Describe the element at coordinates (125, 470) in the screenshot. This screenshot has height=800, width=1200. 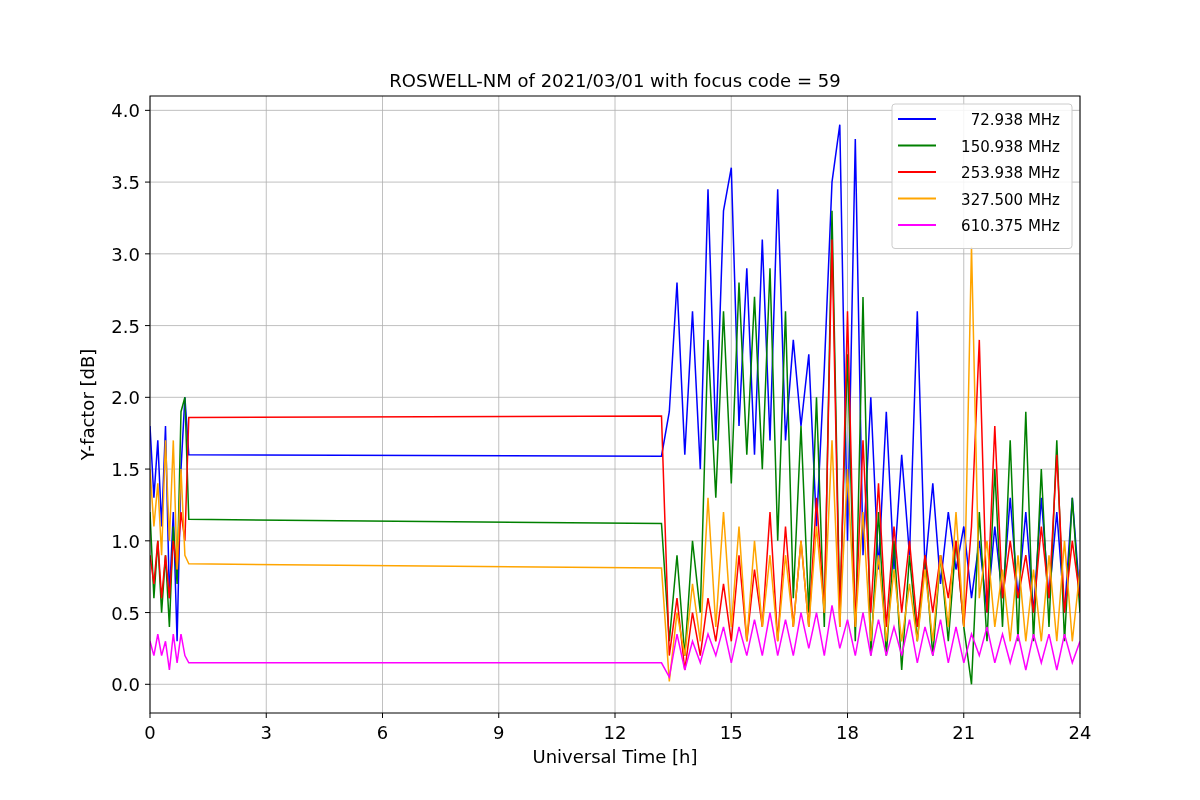
I see `tick-label: 1.5` at that location.